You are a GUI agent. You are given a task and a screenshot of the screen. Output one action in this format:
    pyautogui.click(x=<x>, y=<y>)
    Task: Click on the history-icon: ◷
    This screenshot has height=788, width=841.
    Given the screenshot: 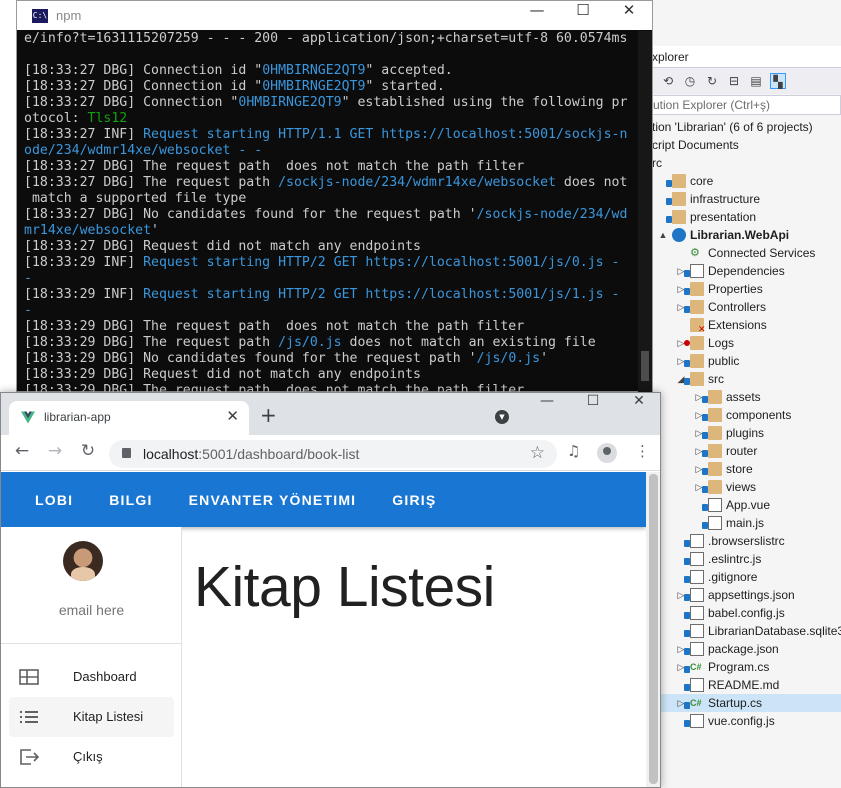 What is the action you would take?
    pyautogui.click(x=690, y=81)
    